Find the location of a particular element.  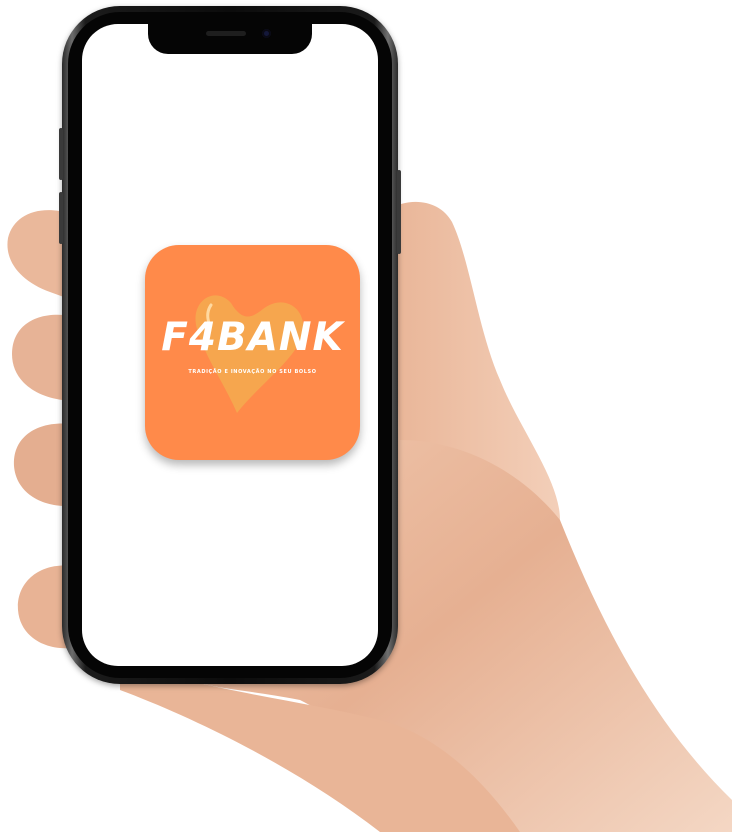

speaker-grille is located at coordinates (226, 33).